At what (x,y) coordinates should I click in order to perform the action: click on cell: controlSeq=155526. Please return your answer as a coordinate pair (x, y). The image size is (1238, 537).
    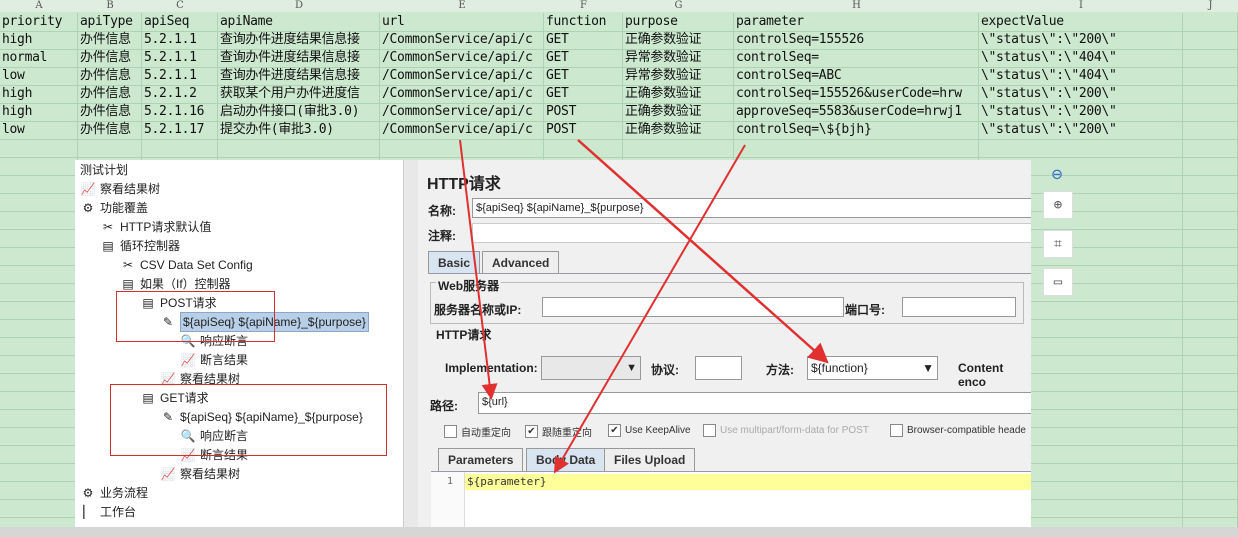
    Looking at the image, I should click on (856, 40).